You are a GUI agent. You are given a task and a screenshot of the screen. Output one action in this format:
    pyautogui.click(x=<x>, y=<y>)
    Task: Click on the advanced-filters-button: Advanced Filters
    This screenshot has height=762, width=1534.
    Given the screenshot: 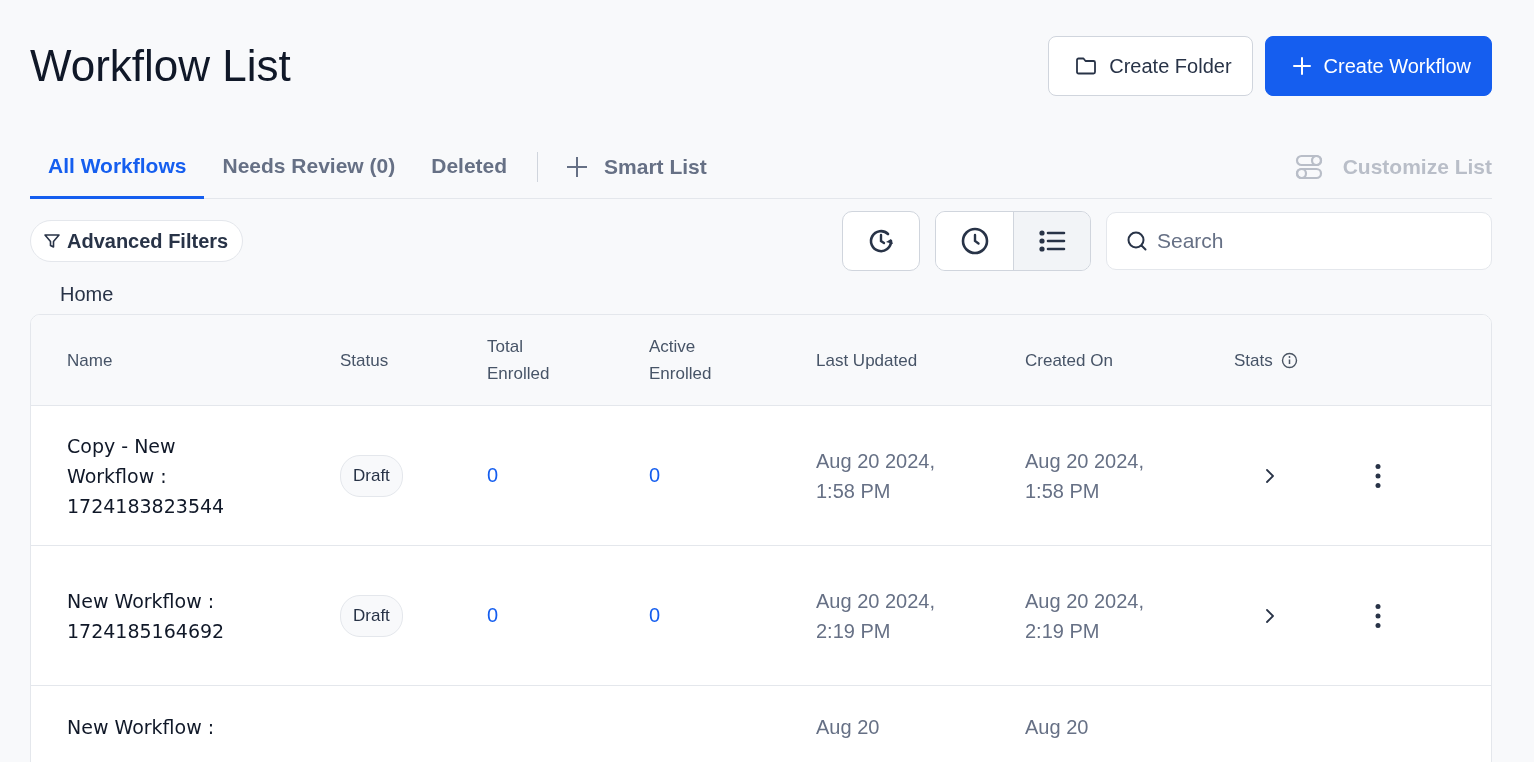 What is the action you would take?
    pyautogui.click(x=137, y=241)
    